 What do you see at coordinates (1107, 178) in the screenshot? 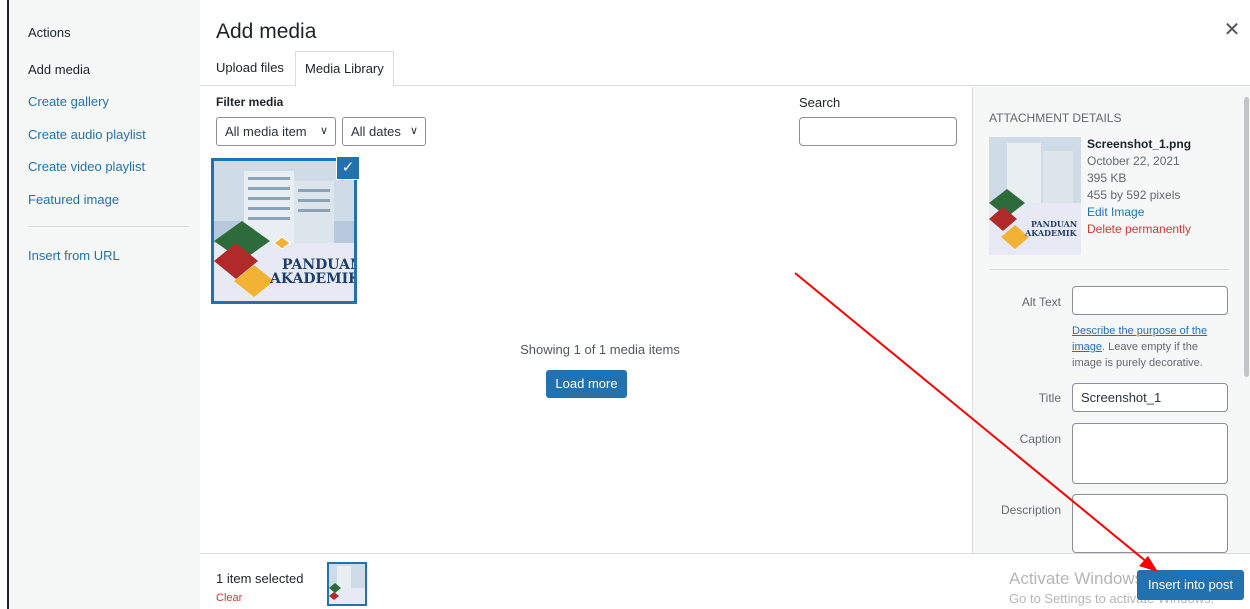
I see `attachment-size: 395 KB` at bounding box center [1107, 178].